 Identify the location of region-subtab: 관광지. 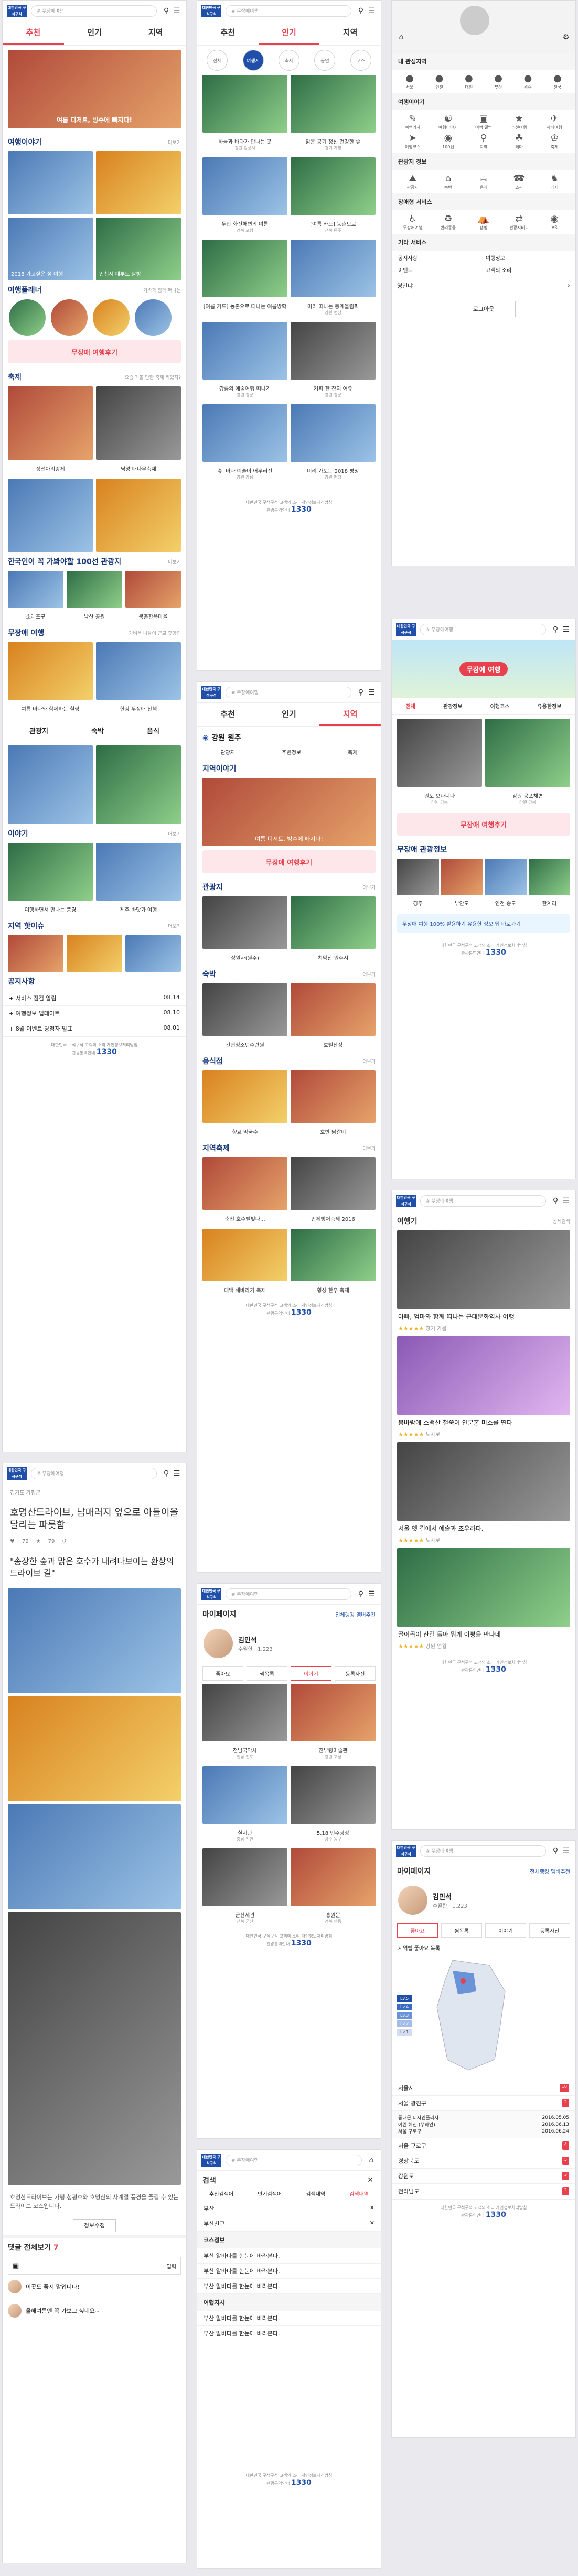
(228, 752).